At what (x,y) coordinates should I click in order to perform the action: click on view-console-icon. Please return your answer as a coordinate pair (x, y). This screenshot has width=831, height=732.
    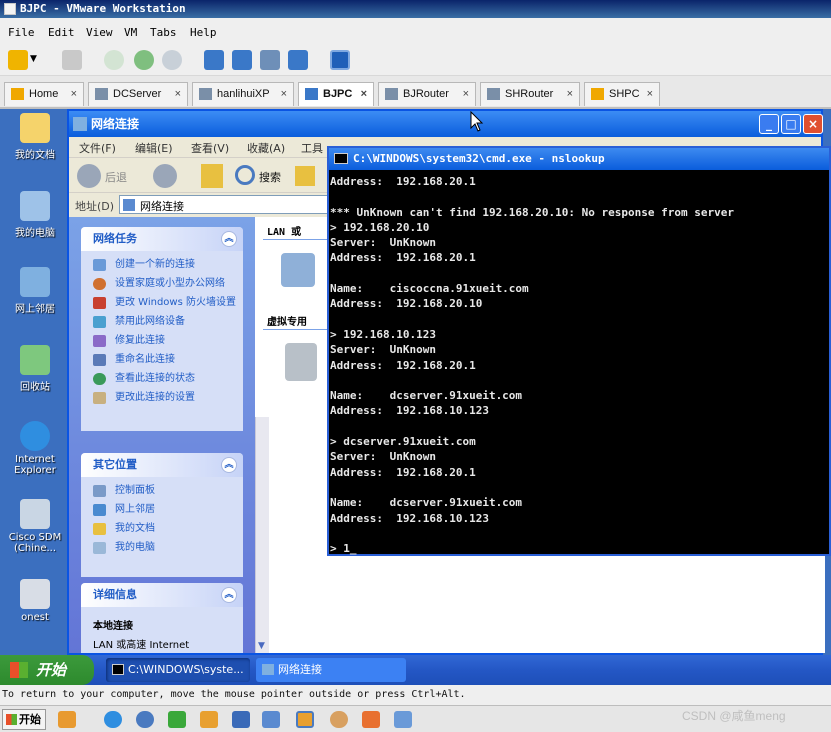
    Looking at the image, I should click on (214, 60).